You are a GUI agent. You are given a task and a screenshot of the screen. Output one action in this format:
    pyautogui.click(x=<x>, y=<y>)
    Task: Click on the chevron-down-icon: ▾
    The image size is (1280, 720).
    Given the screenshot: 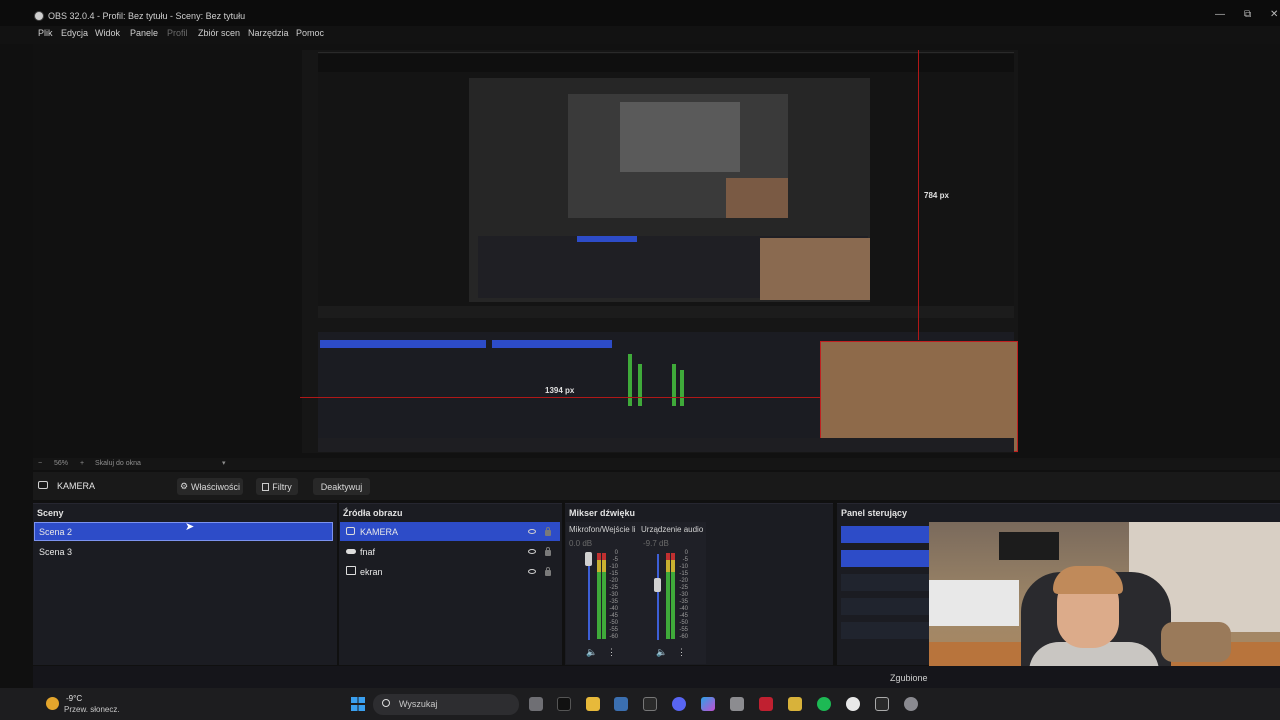 What is the action you would take?
    pyautogui.click(x=224, y=463)
    